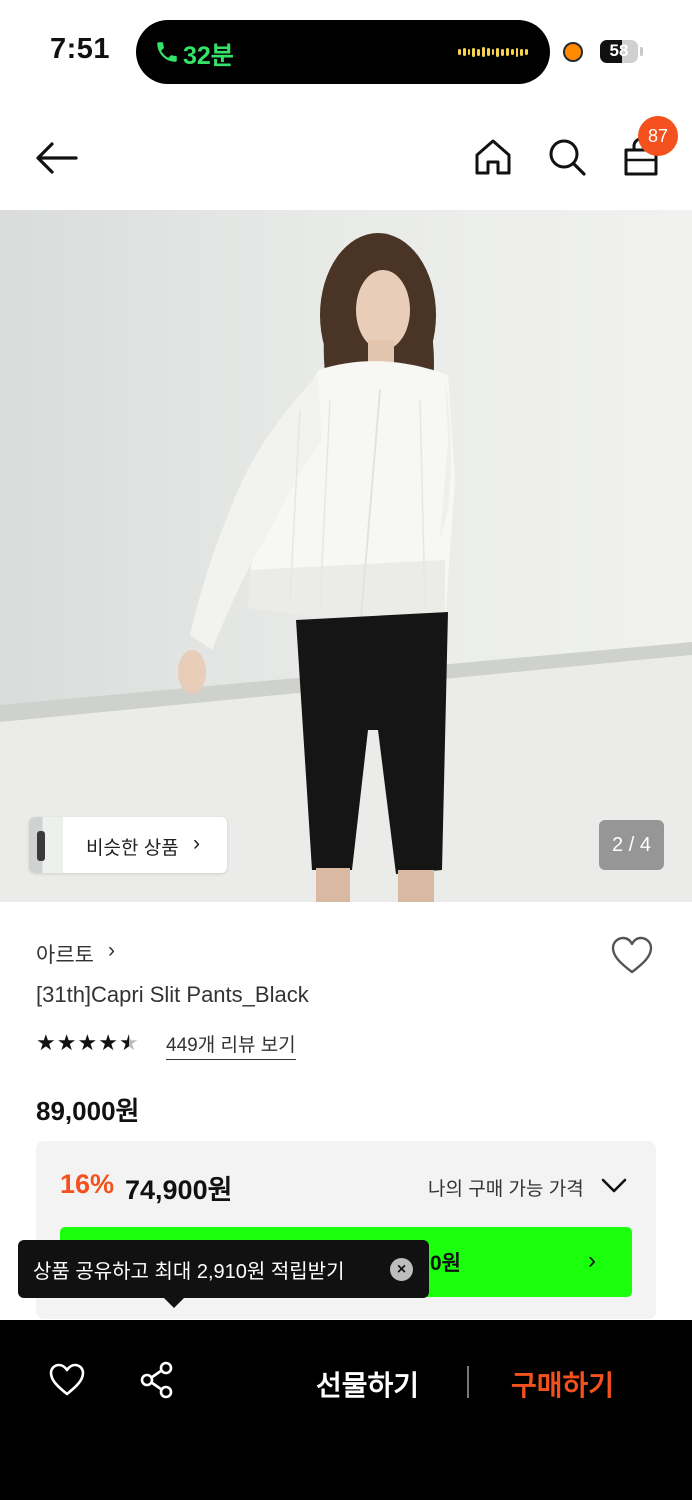  I want to click on wishlist-heart-icon, so click(67, 1380).